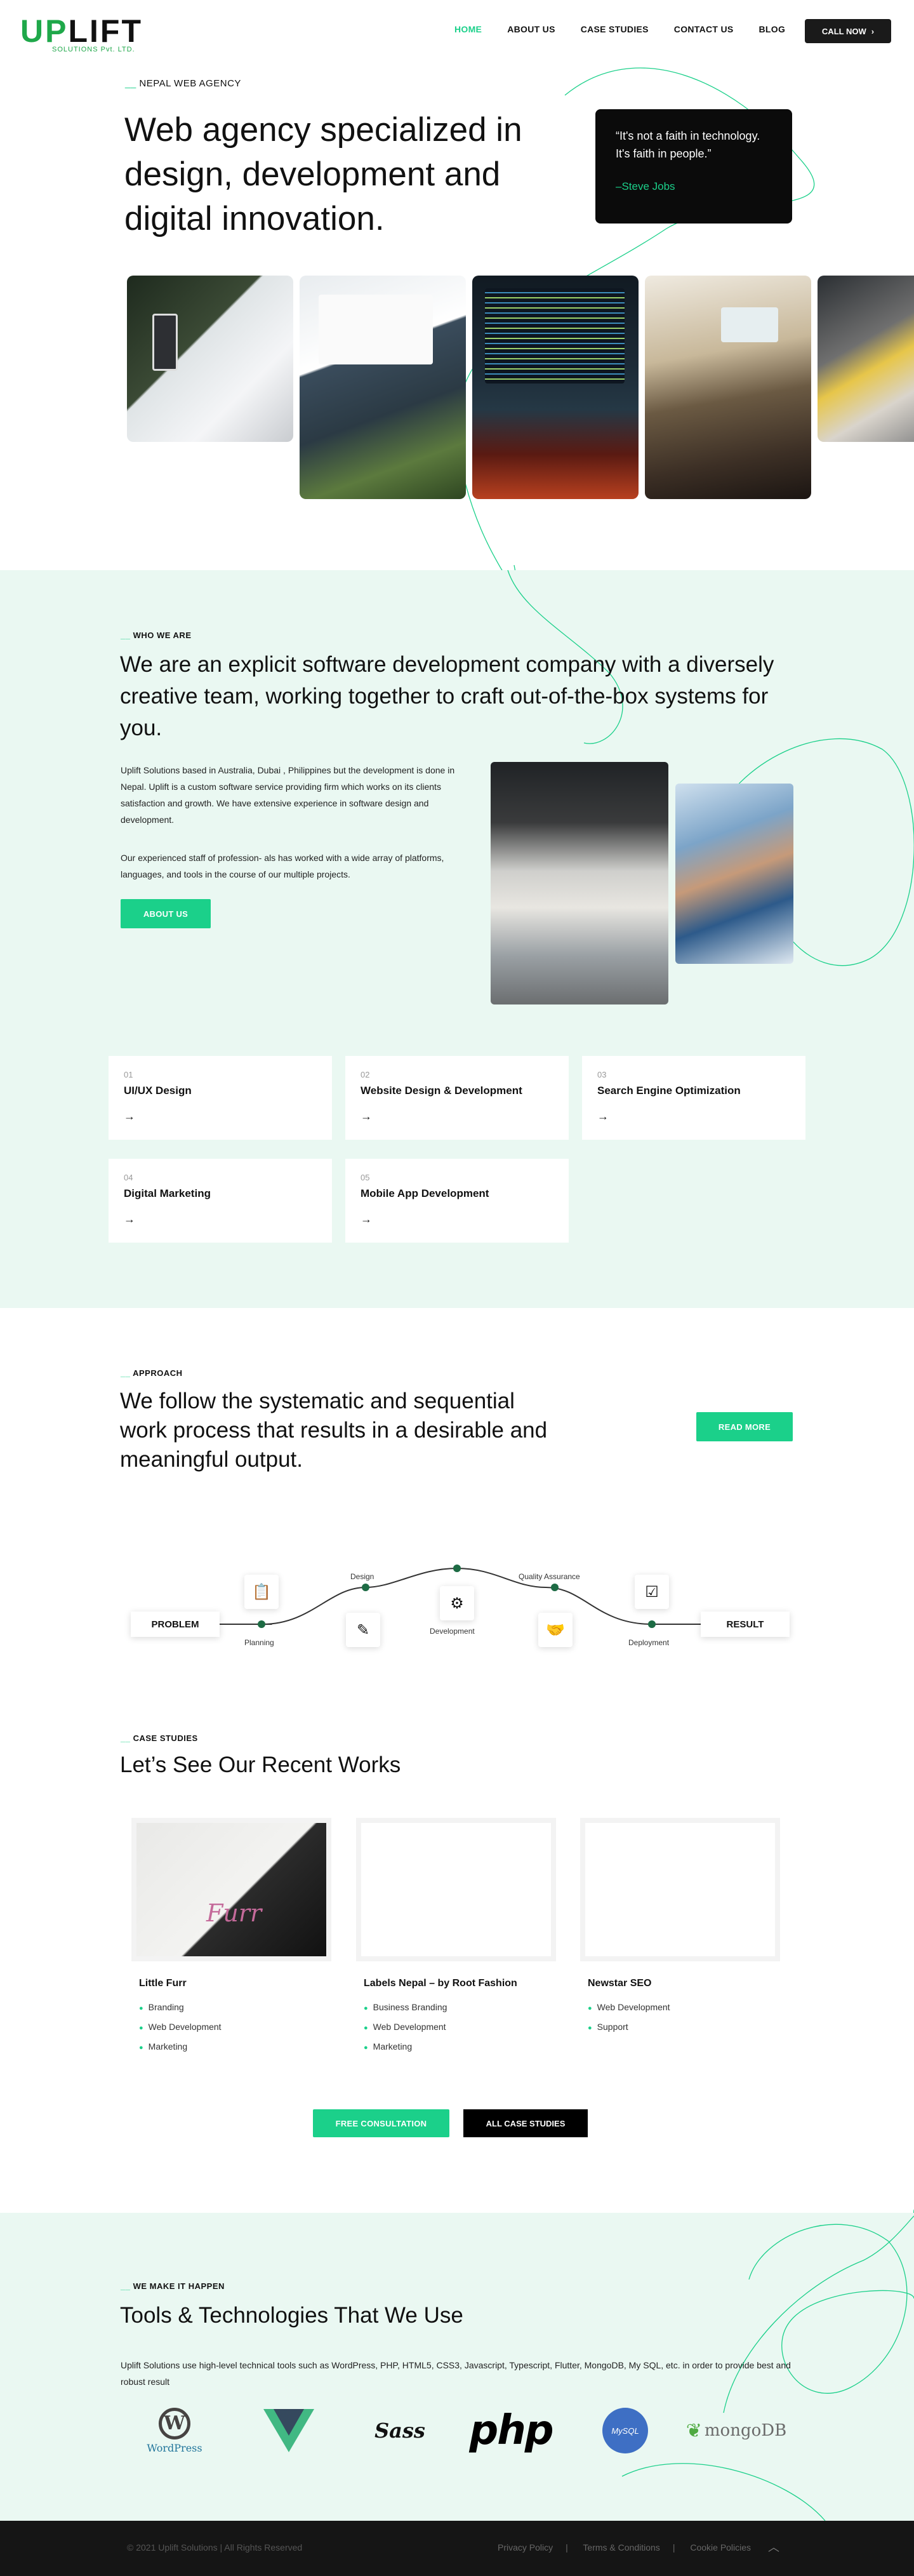 This screenshot has height=2576, width=914. Describe the element at coordinates (399, 2431) in the screenshot. I see `sass-wordmark: Sass` at that location.